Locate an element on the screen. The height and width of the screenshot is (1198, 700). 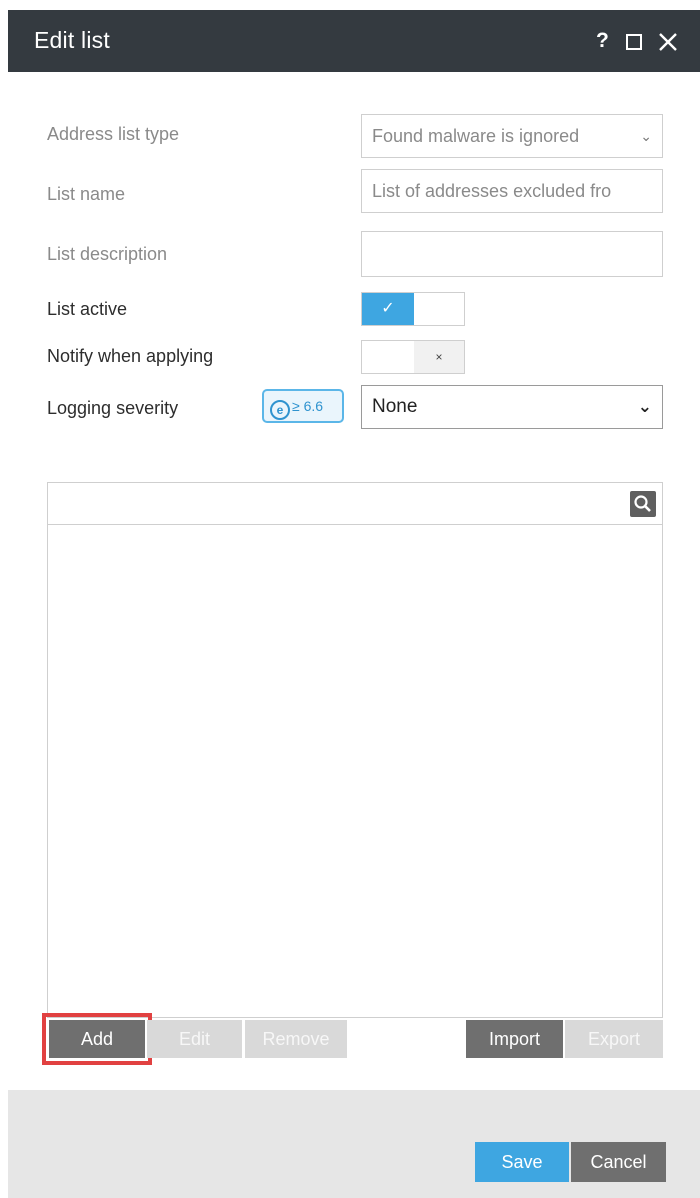
list-name-input: List of addresses excluded fro is located at coordinates (512, 191).